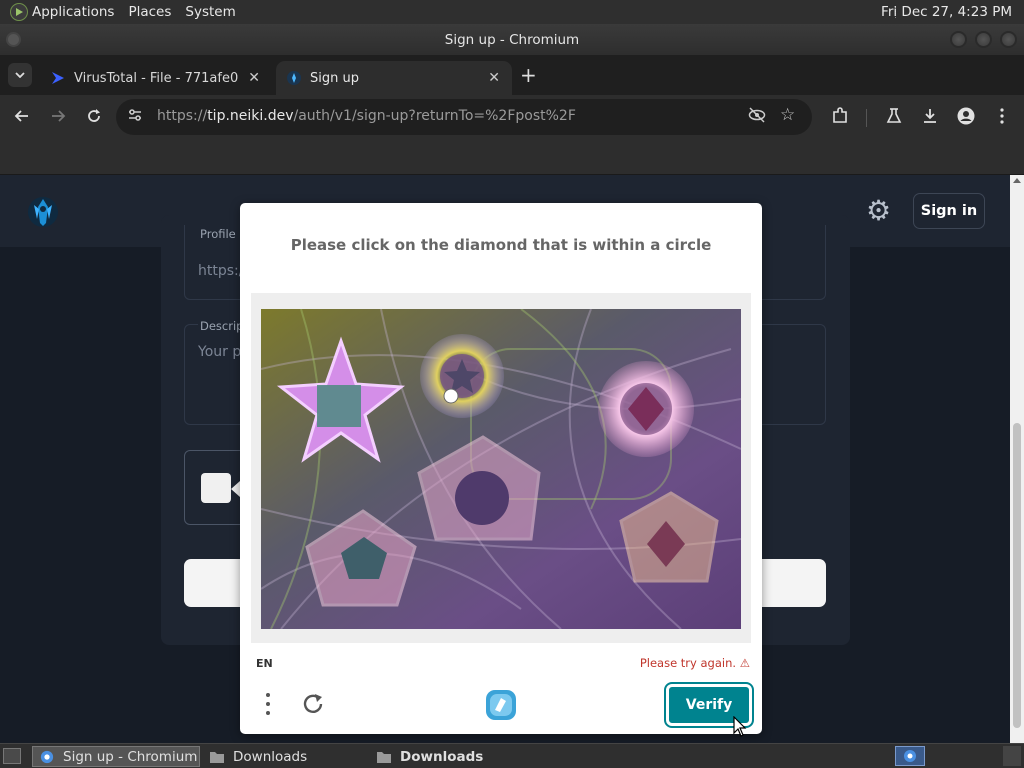 This screenshot has width=1024, height=768. I want to click on trash-applet, so click(1012, 756).